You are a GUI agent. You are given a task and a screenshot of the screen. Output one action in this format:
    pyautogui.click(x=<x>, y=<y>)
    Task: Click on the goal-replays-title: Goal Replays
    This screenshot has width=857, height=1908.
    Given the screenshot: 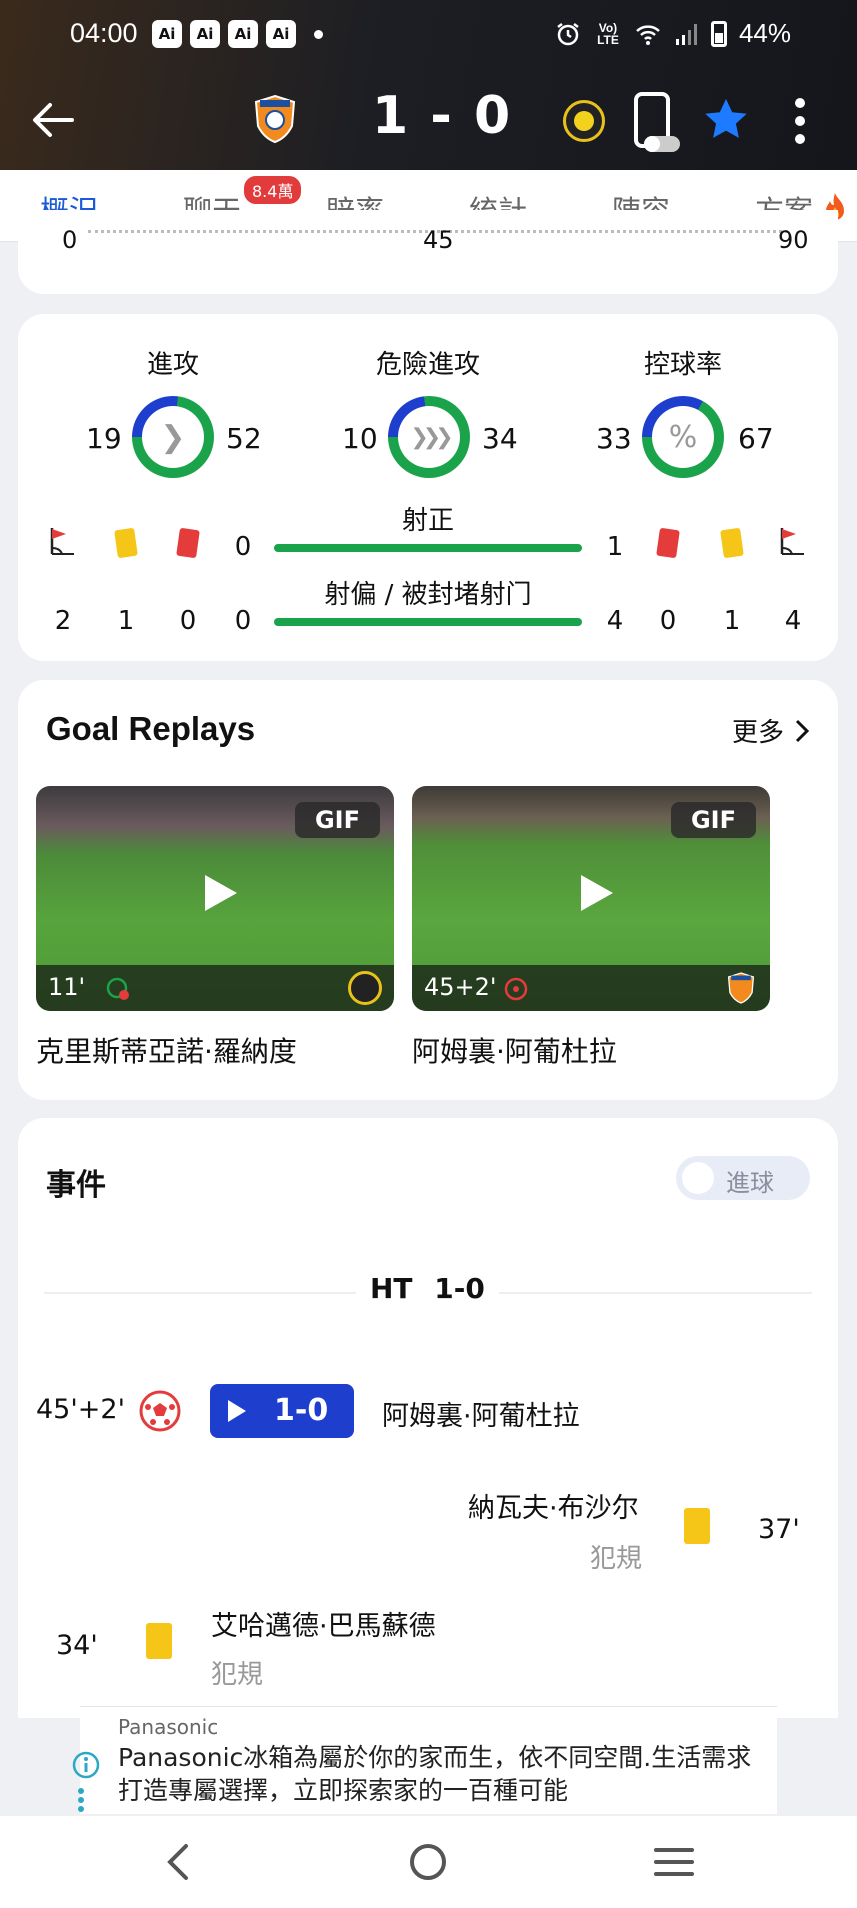 What is the action you would take?
    pyautogui.click(x=151, y=728)
    